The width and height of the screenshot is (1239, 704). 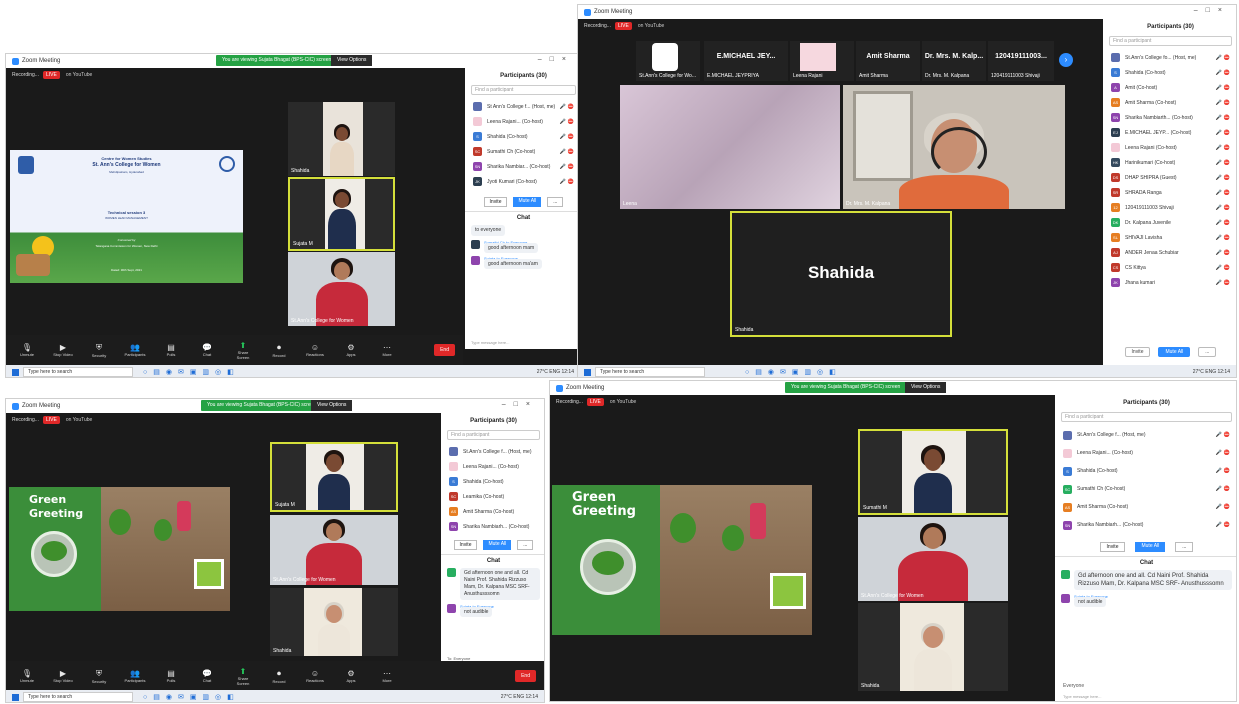 I want to click on participant-row: SN Sharika Nambiar... (Co-host) 🎤⛔, so click(x=522, y=166).